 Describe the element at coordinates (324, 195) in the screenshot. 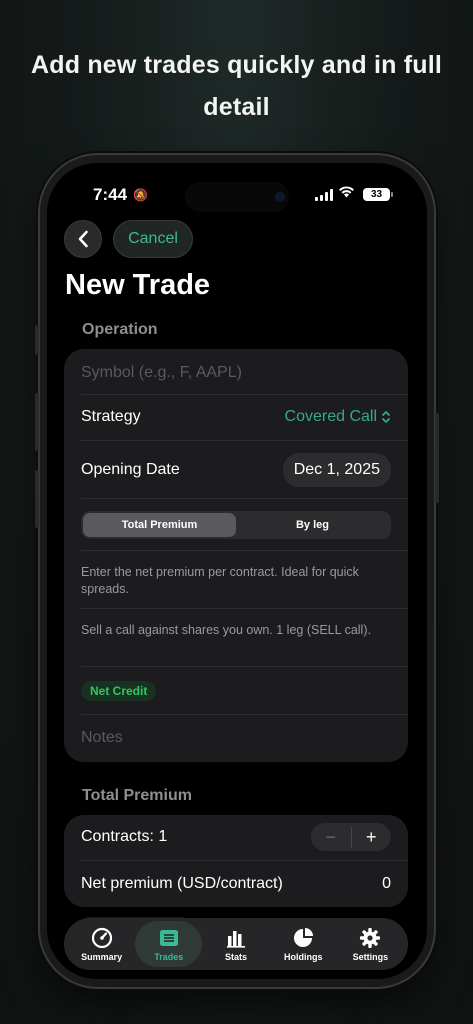

I see `cellular-signal-icon` at that location.